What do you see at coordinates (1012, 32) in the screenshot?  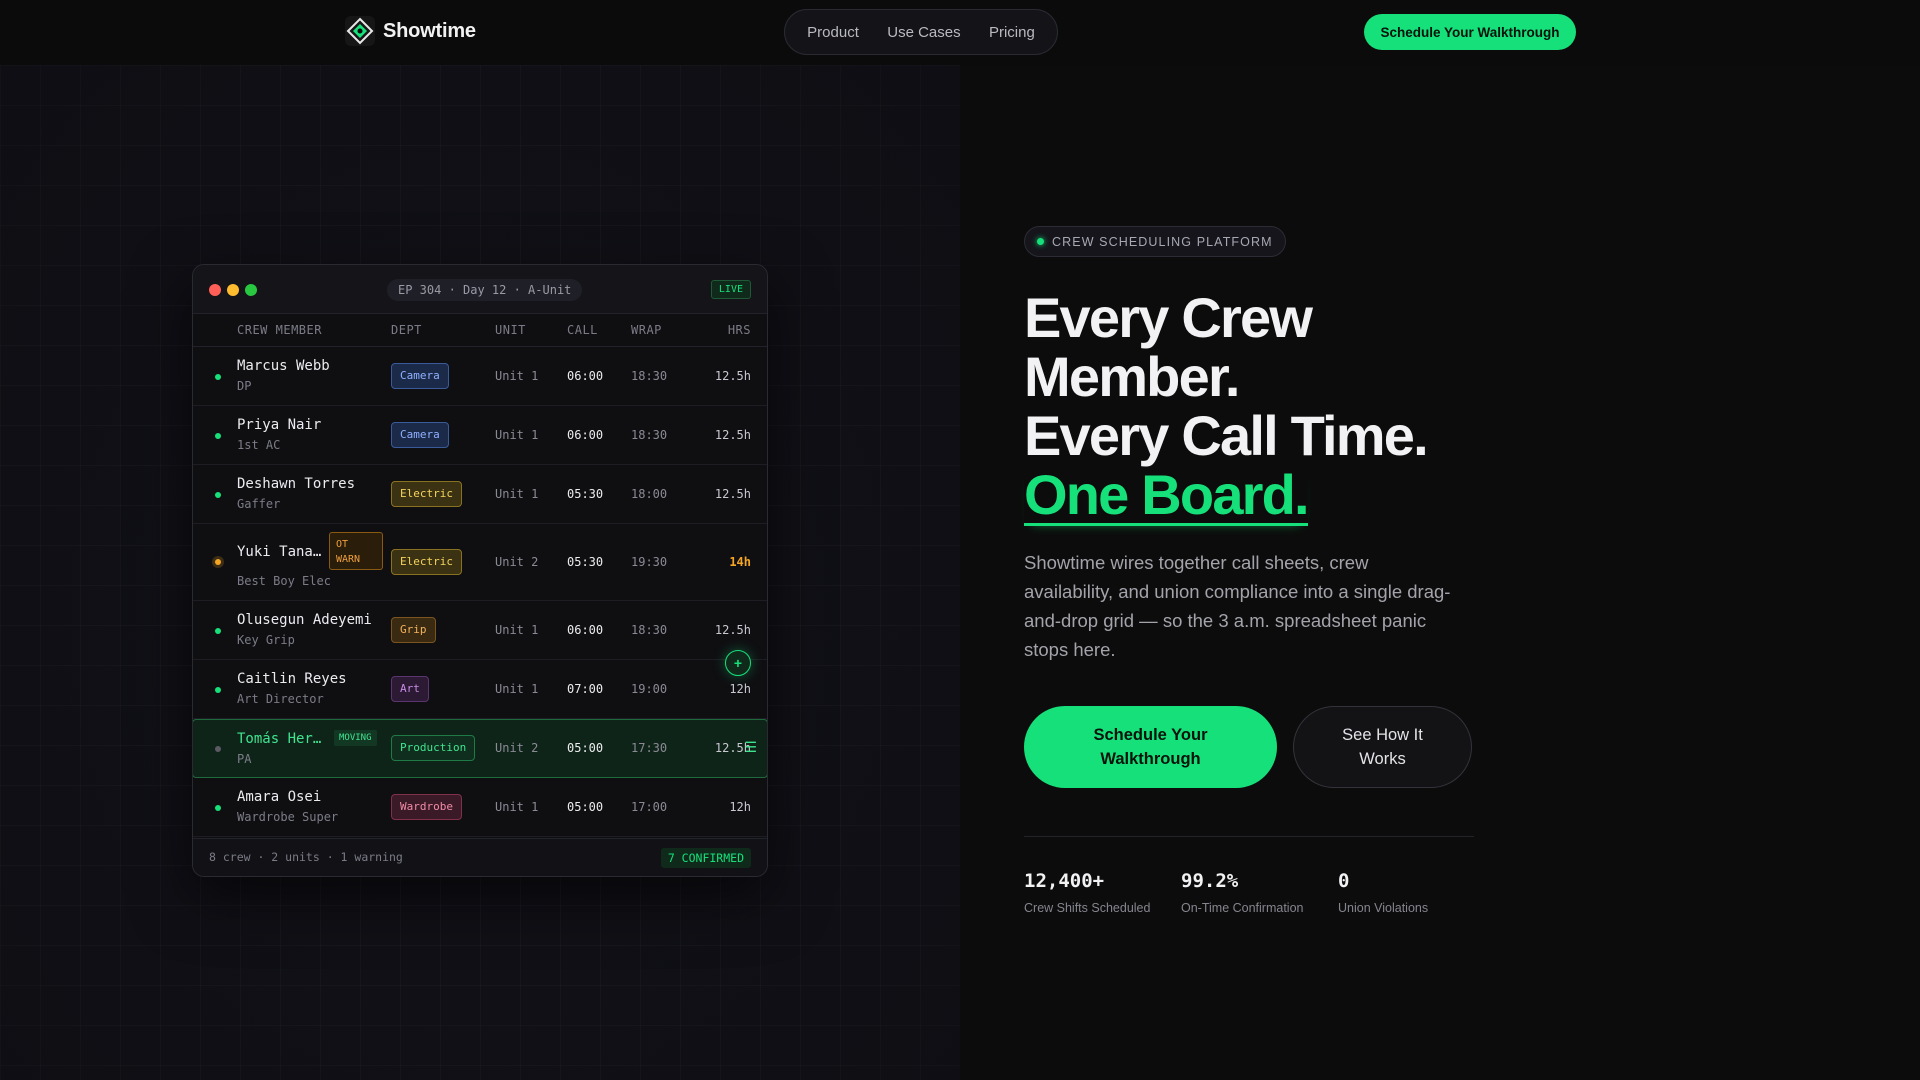 I see `nav-link-pricing: Pricing` at bounding box center [1012, 32].